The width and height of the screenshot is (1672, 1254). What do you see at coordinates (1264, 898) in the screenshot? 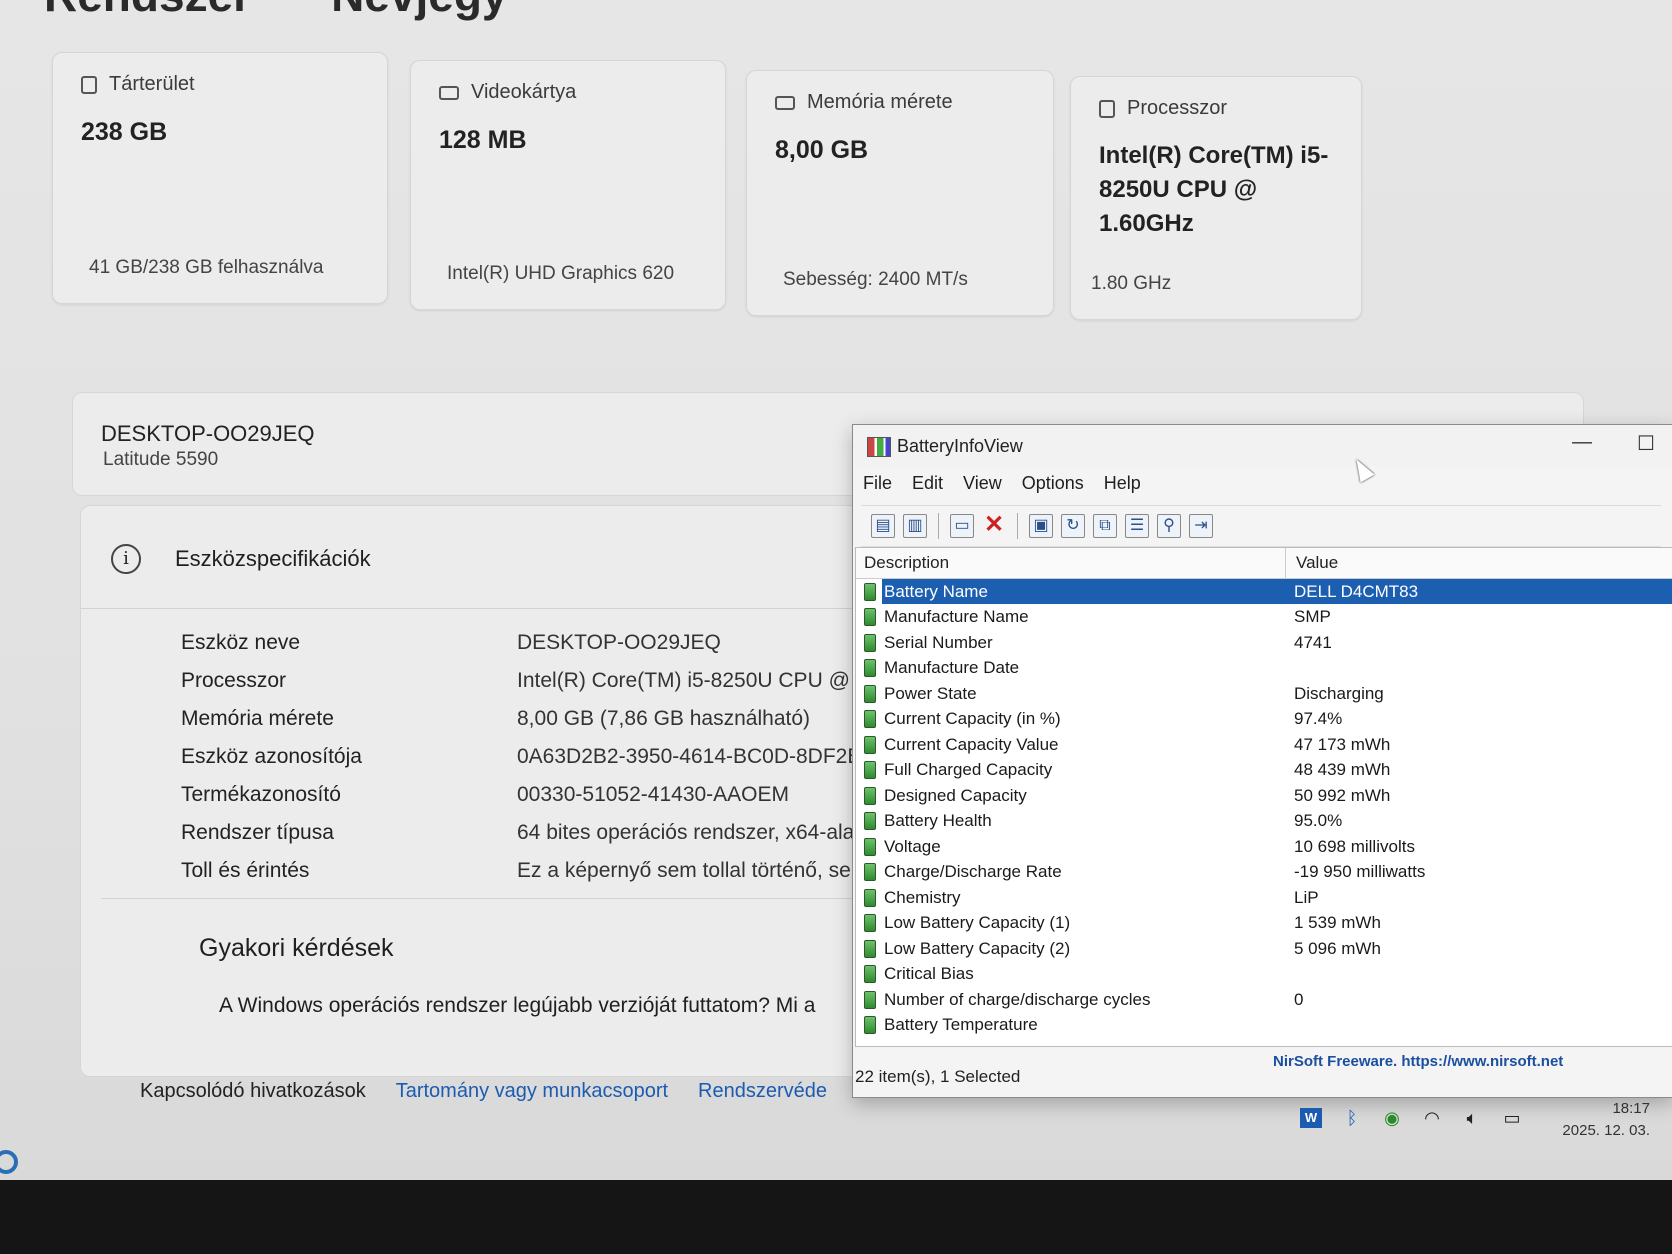
I see `list-row: Chemistry LiP` at bounding box center [1264, 898].